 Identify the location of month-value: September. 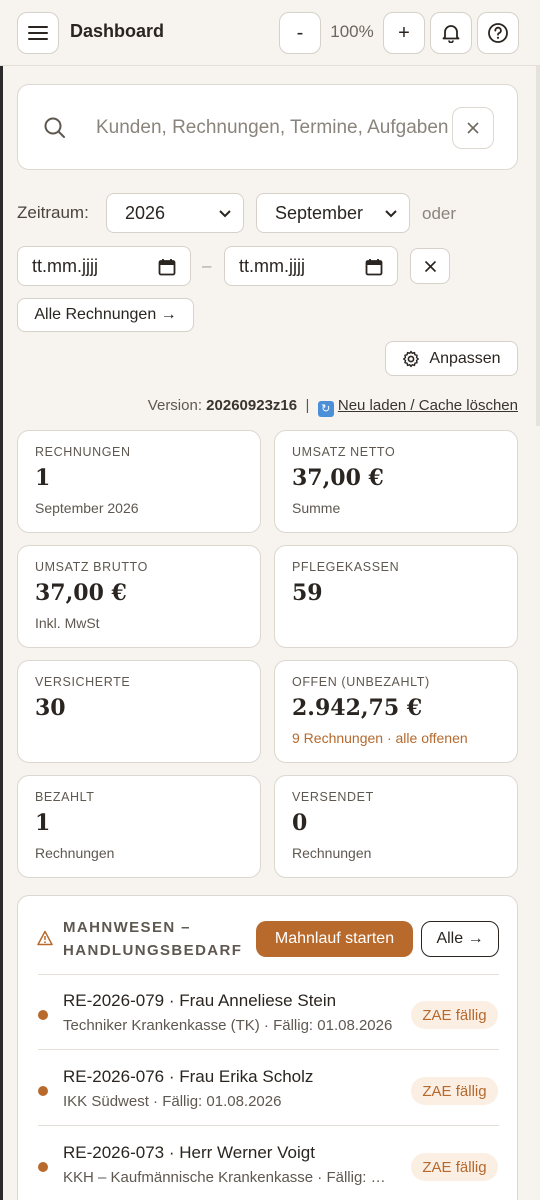
(319, 212).